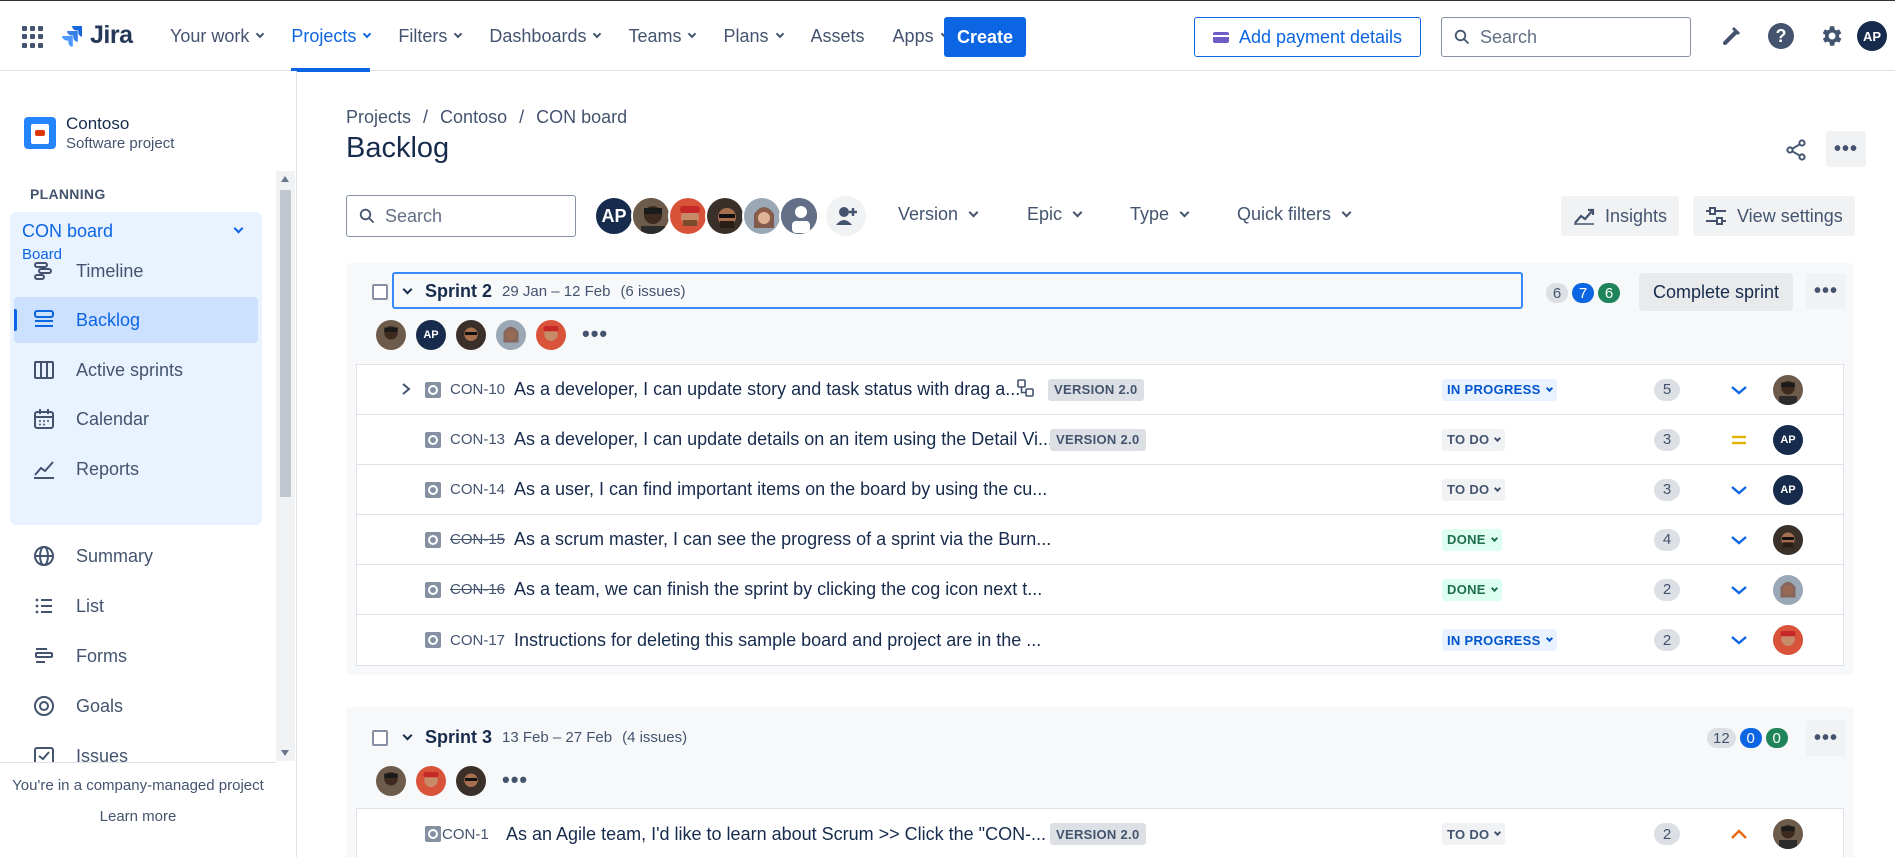  I want to click on breadcrumb-con-board: CON board, so click(581, 117).